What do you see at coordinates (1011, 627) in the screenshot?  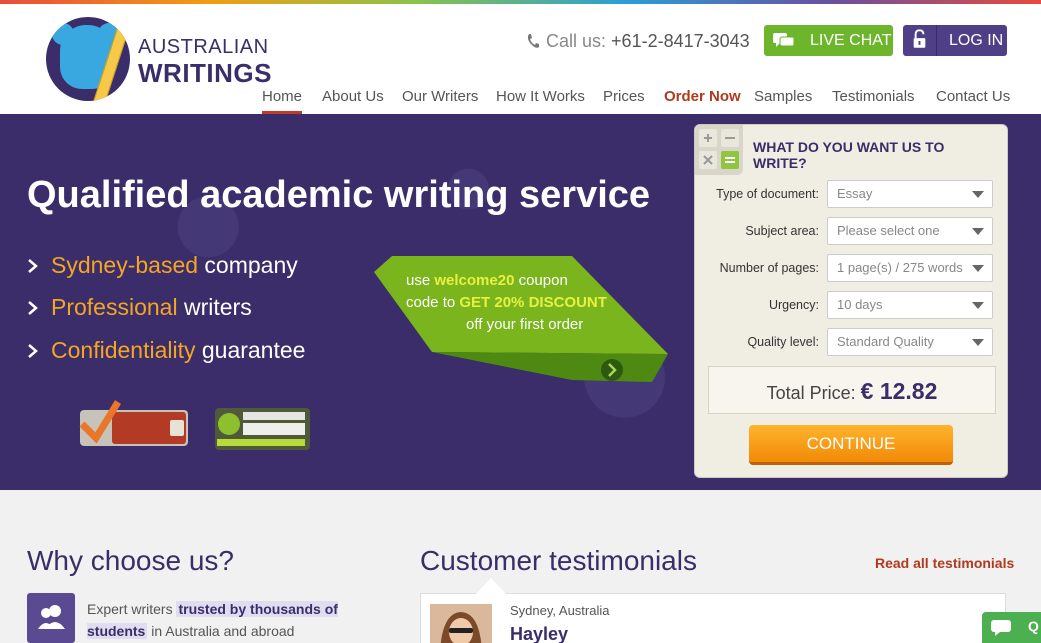 I see `chat-widget-button: Q` at bounding box center [1011, 627].